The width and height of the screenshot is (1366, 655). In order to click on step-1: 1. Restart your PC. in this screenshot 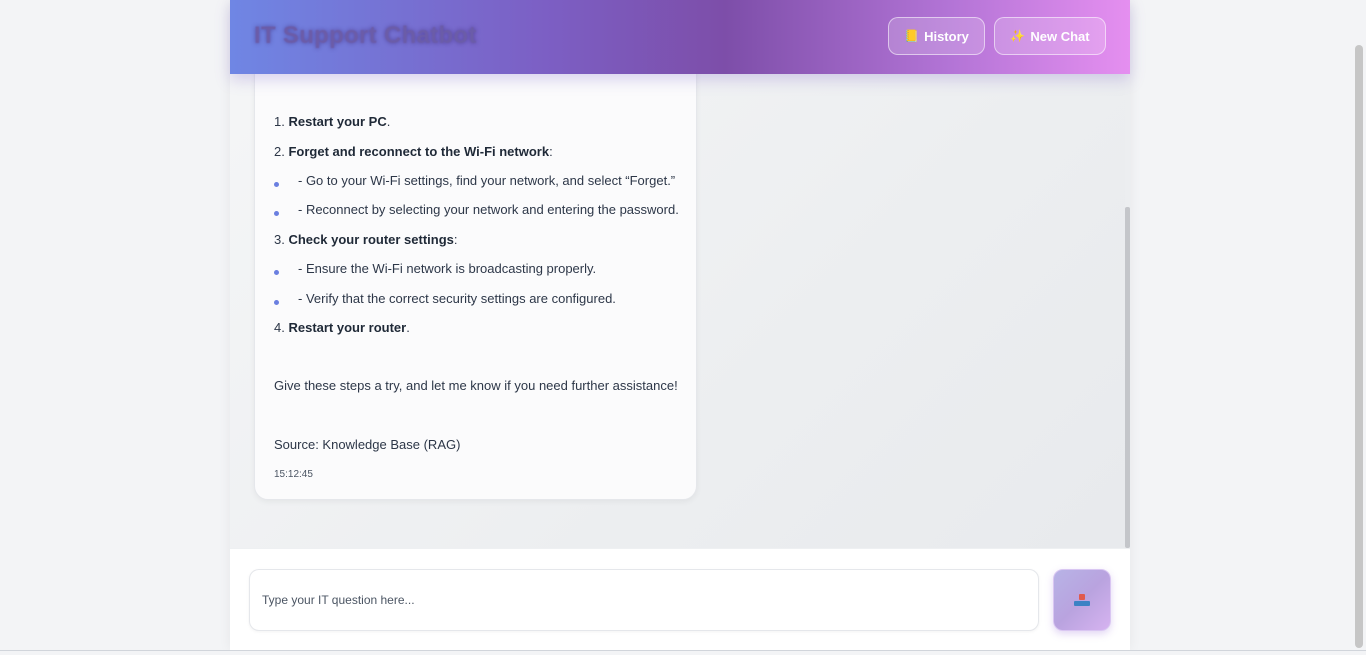, I will do `click(332, 121)`.